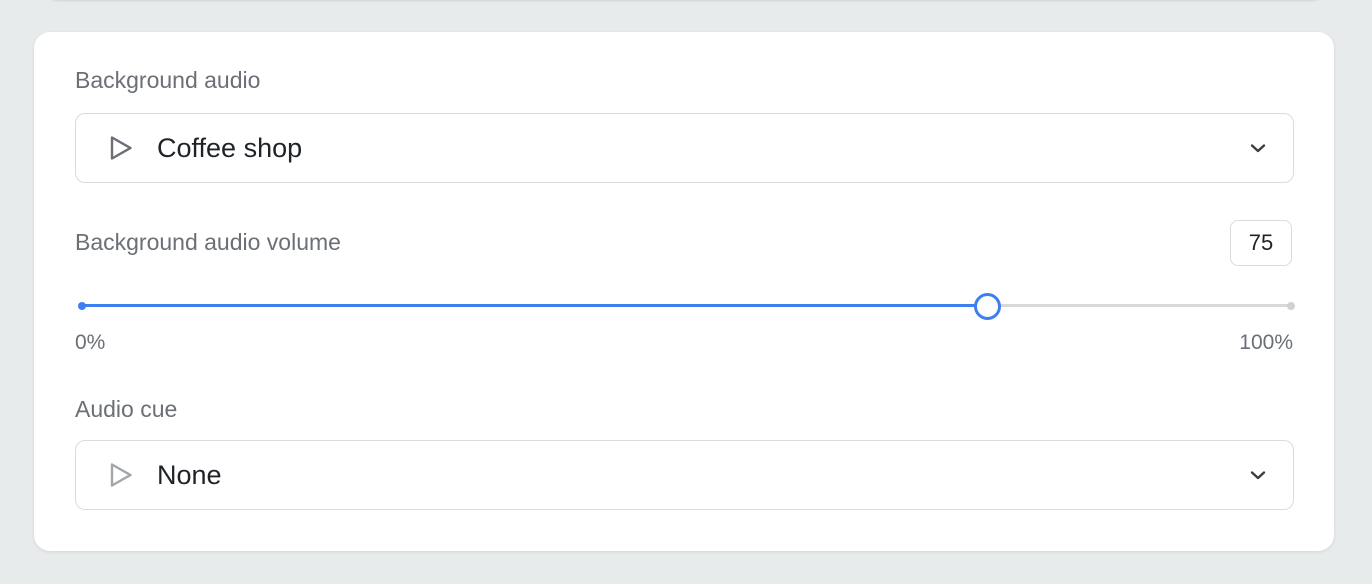 This screenshot has width=1372, height=584. What do you see at coordinates (534, 305) in the screenshot?
I see `slider-fill` at bounding box center [534, 305].